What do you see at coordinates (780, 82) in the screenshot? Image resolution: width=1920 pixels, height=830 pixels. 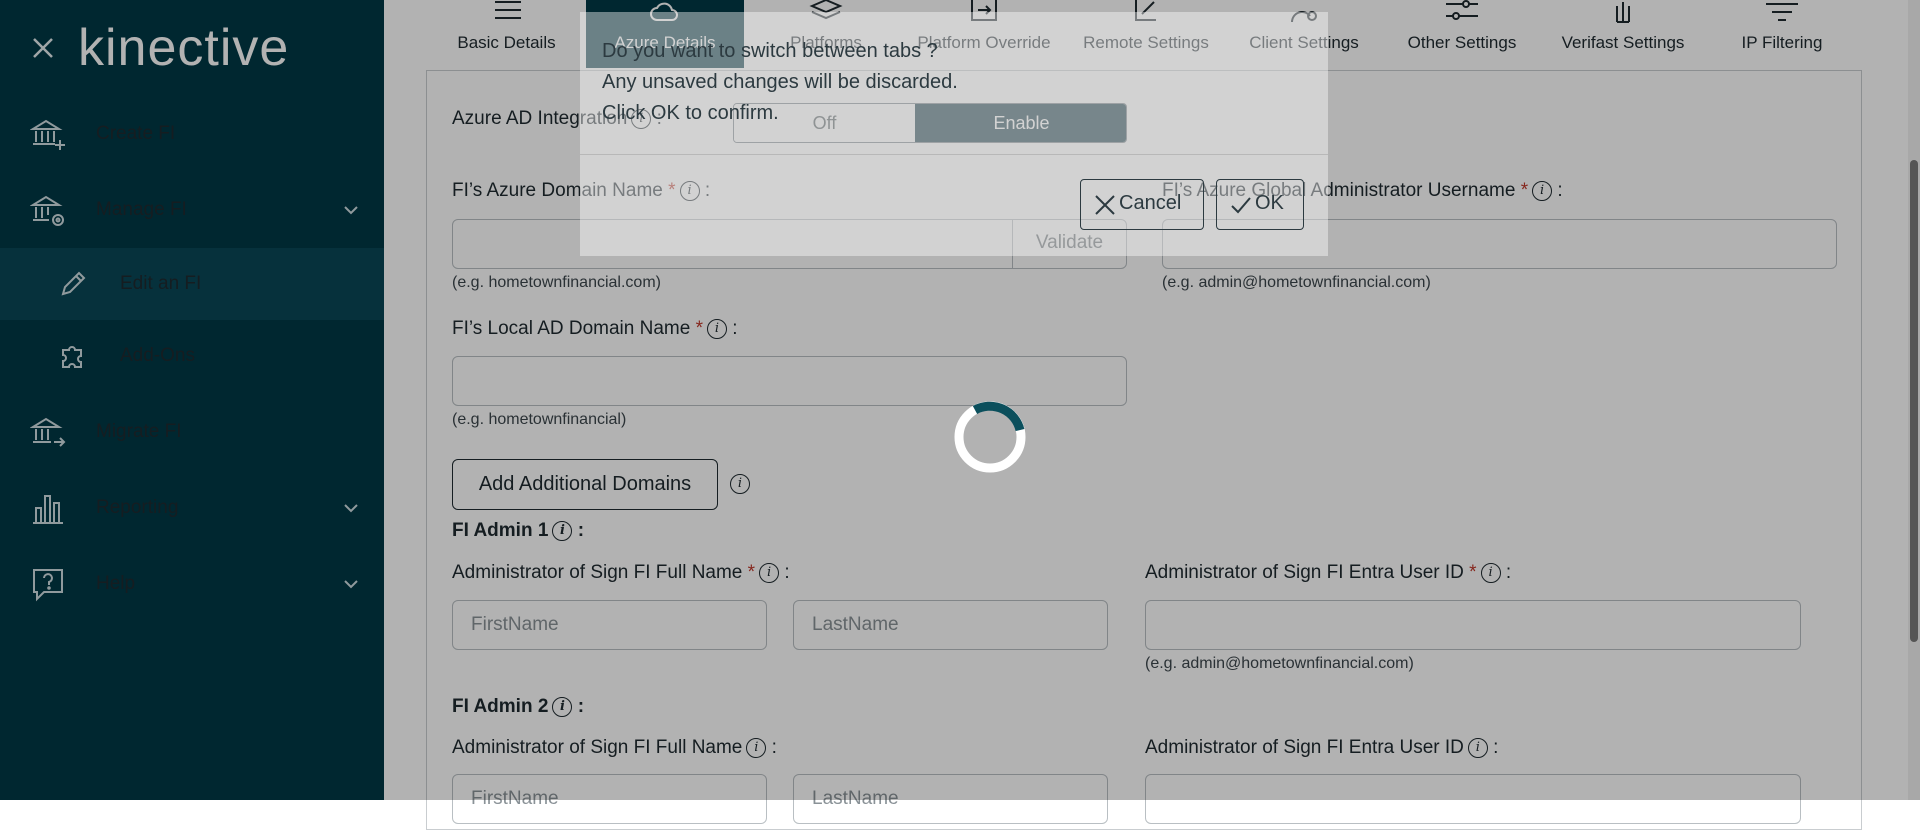 I see `dialog-message-line2: Any unsaved changes will be discarded.` at bounding box center [780, 82].